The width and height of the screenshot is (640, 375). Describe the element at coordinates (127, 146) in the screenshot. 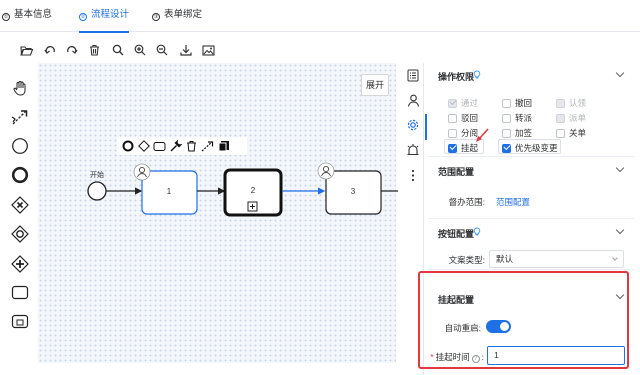

I see `end-event-icon` at that location.